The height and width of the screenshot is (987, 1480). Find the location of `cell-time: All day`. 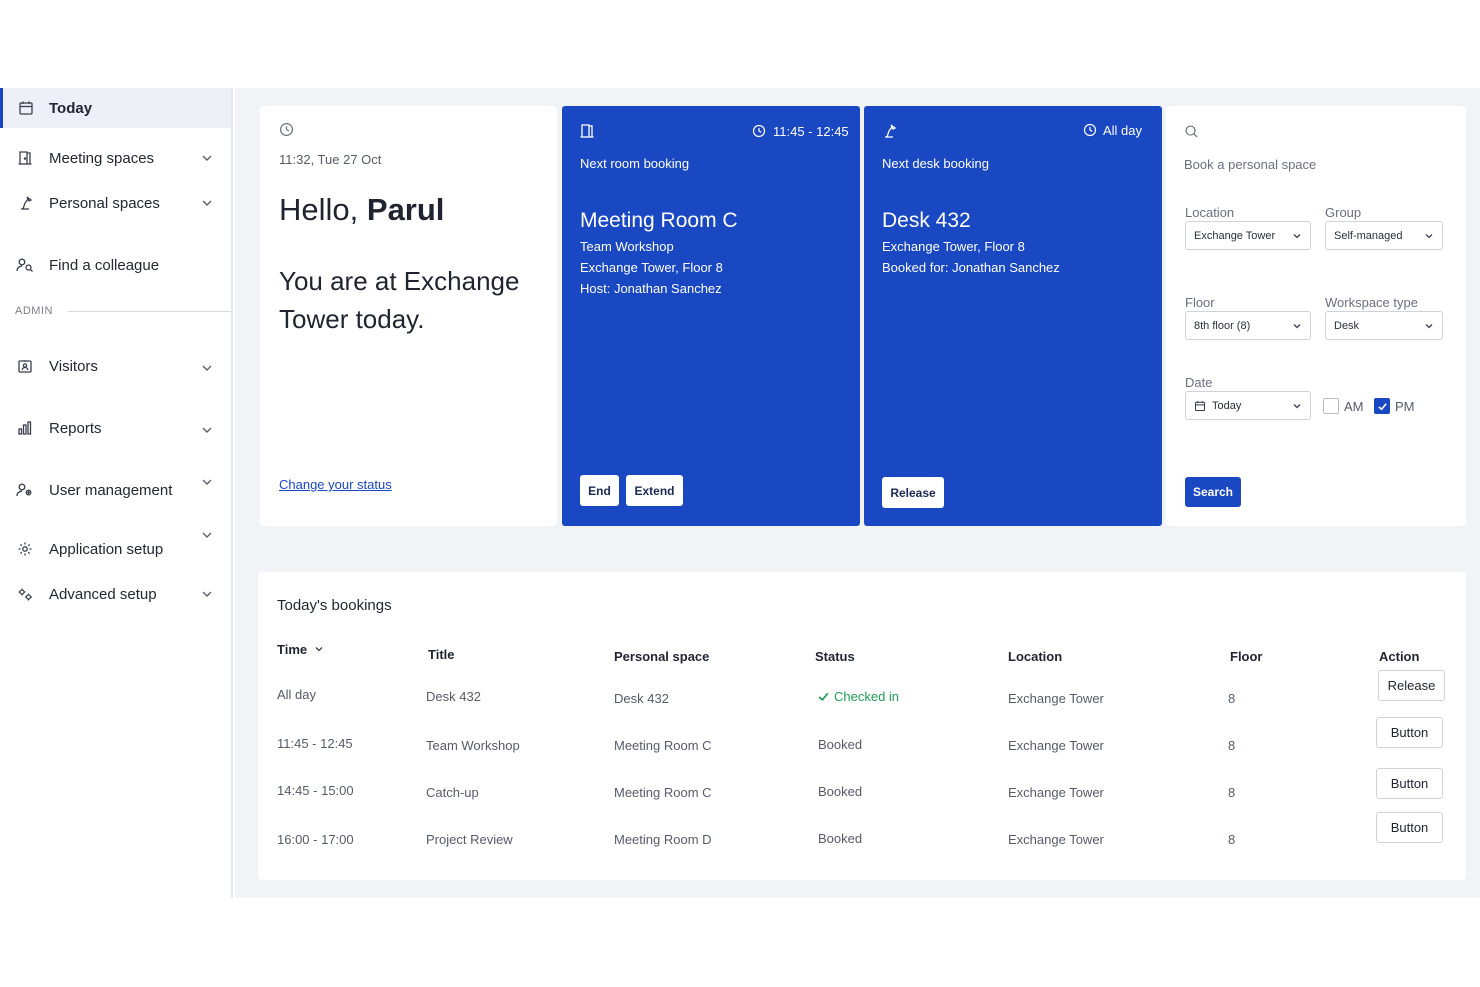

cell-time: All day is located at coordinates (297, 694).